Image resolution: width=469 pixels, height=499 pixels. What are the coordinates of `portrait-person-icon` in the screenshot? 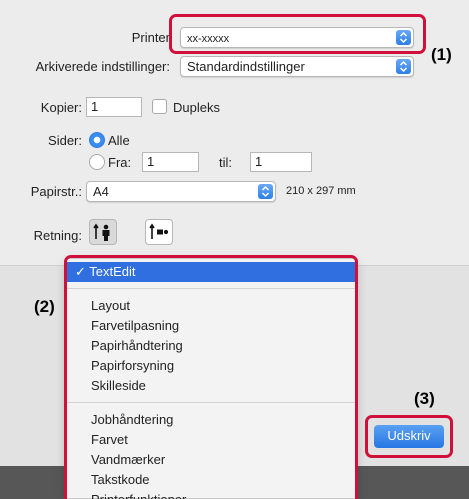 It's located at (101, 232).